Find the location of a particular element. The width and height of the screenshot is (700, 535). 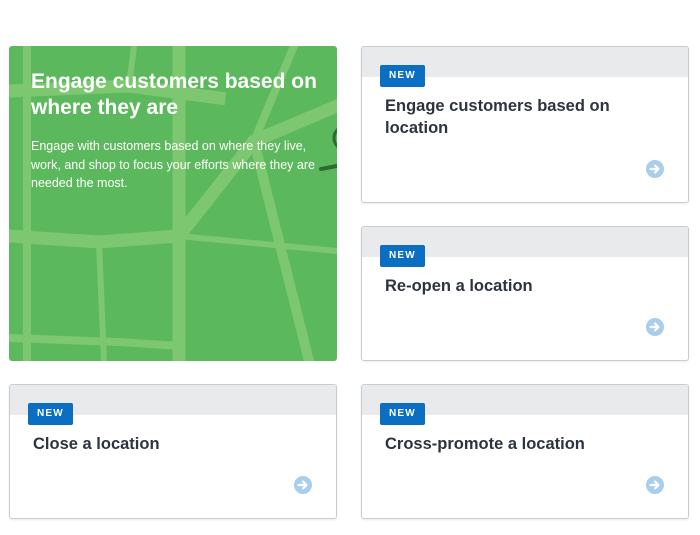

card-engage-customers-location: NEW Engage customers based on location is located at coordinates (525, 124).